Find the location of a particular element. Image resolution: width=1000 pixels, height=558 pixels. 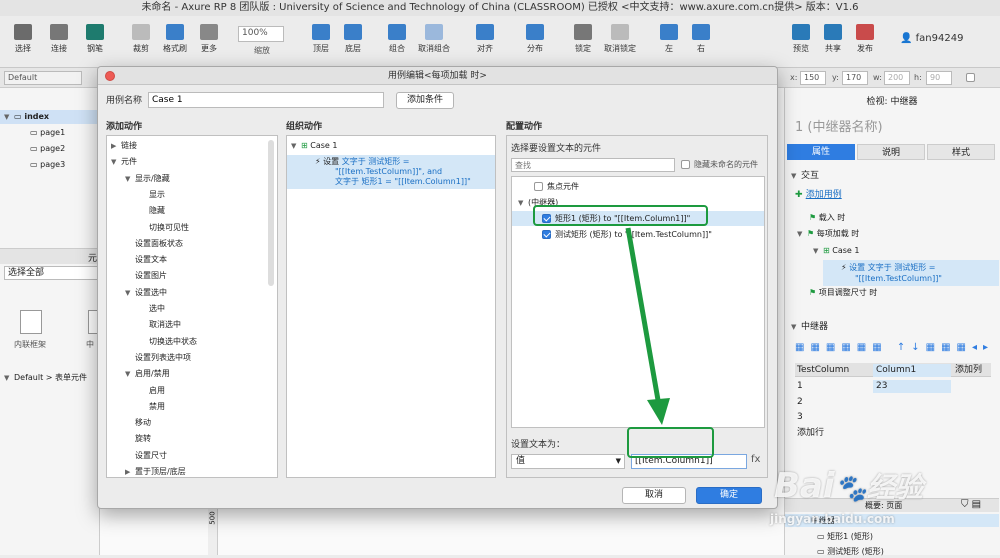

value-type-select: 值 ▼ is located at coordinates (568, 461).